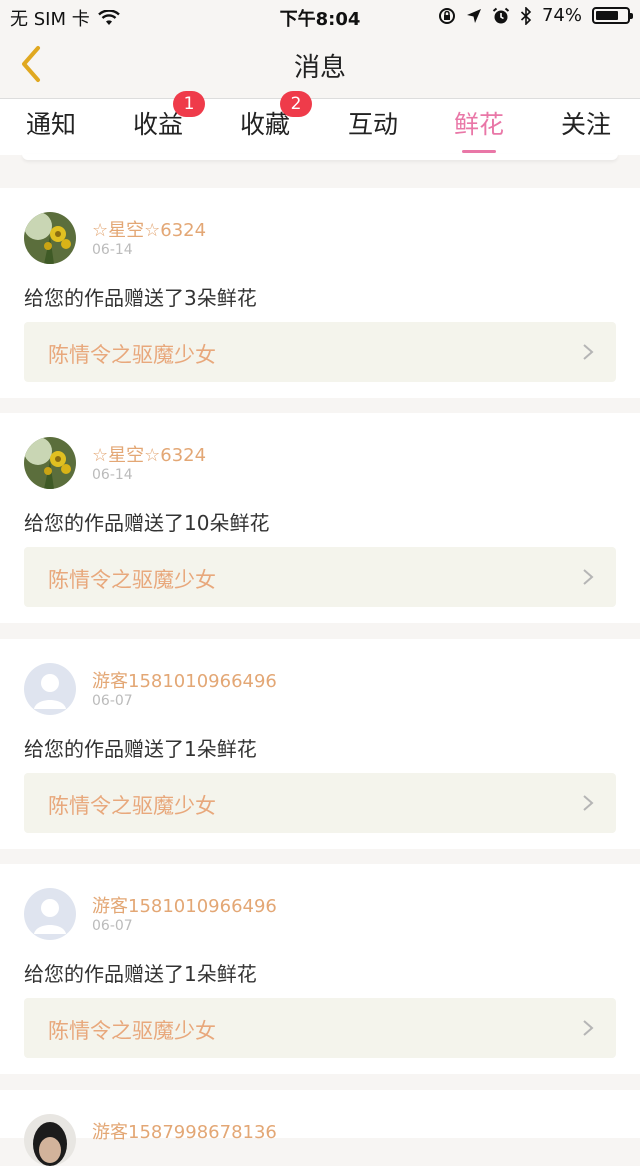  I want to click on tab-label: 收藏, so click(265, 124).